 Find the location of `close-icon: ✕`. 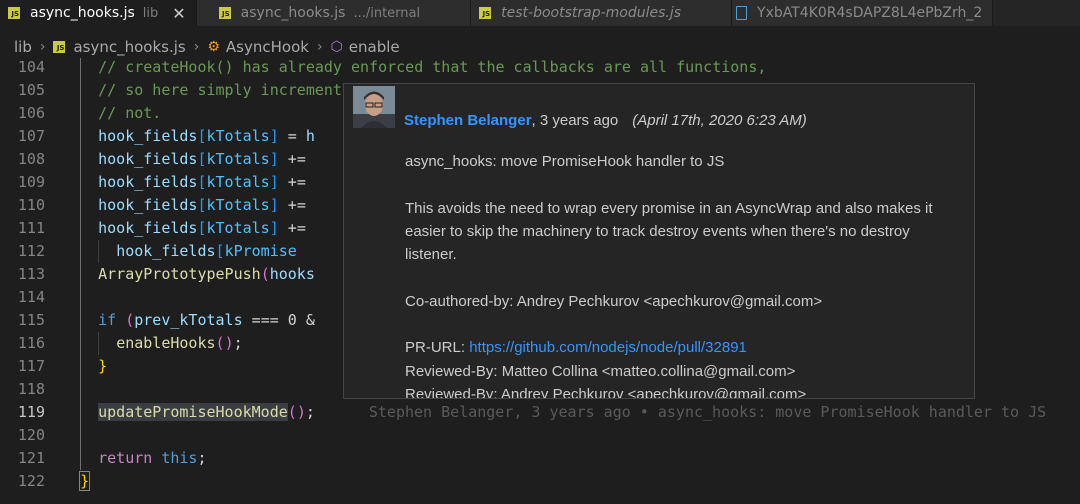

close-icon: ✕ is located at coordinates (178, 13).